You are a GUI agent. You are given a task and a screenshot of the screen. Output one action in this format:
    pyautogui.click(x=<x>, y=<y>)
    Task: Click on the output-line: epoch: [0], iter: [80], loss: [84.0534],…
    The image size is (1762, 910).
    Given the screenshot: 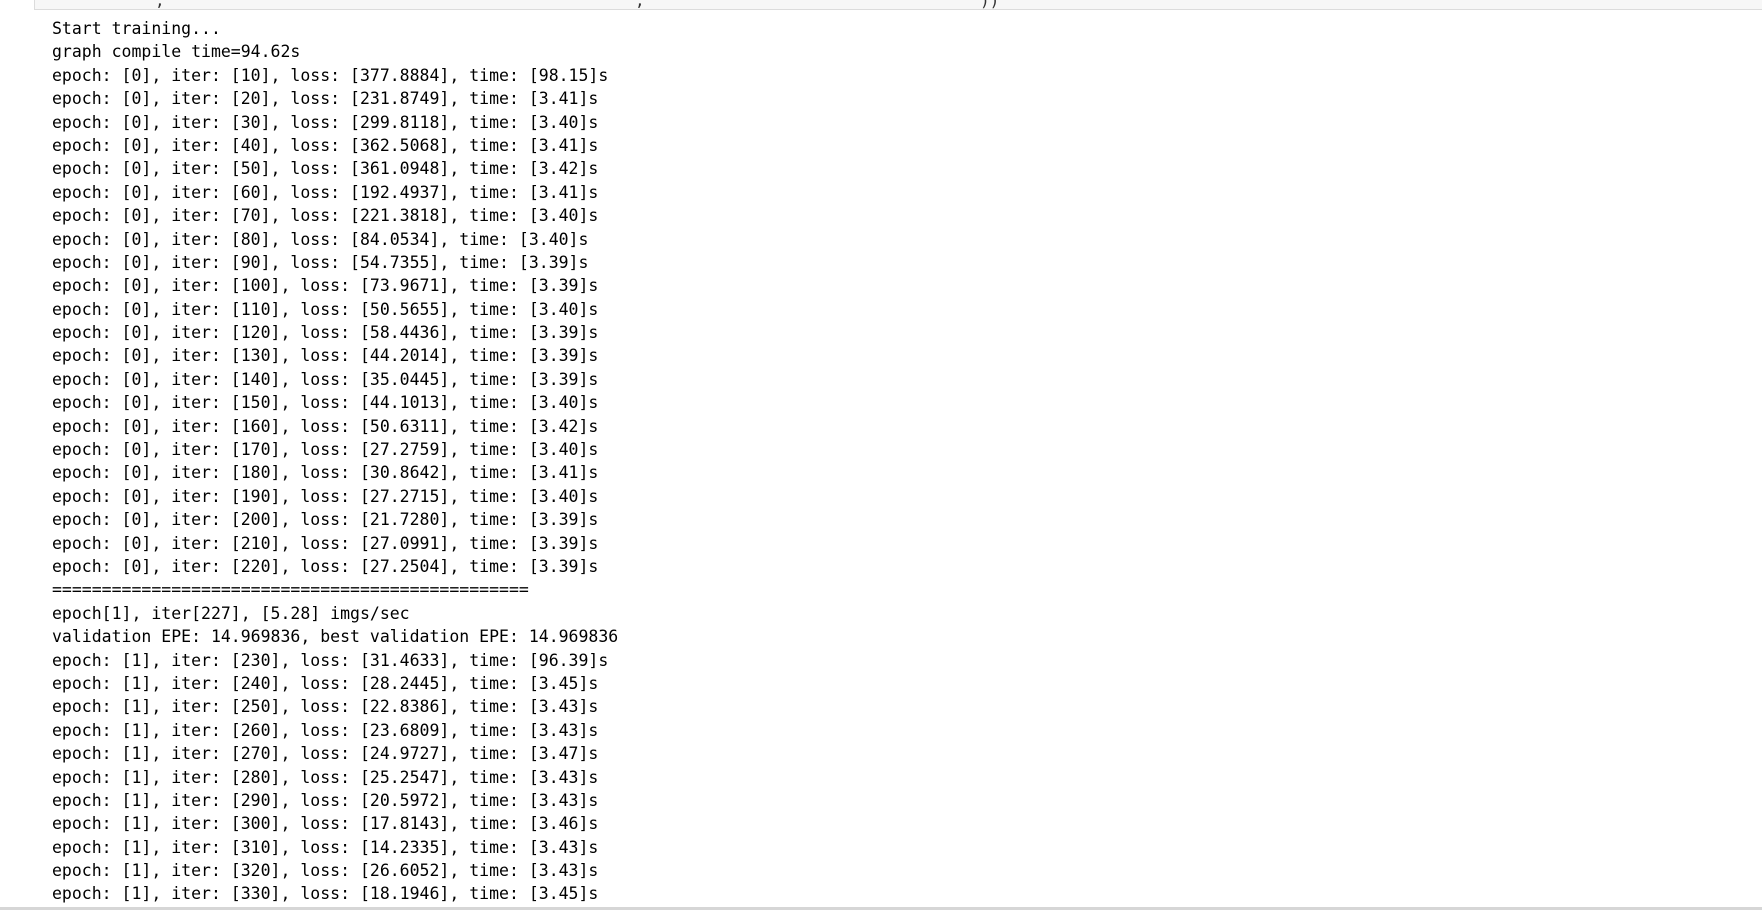 What is the action you would take?
    pyautogui.click(x=320, y=239)
    